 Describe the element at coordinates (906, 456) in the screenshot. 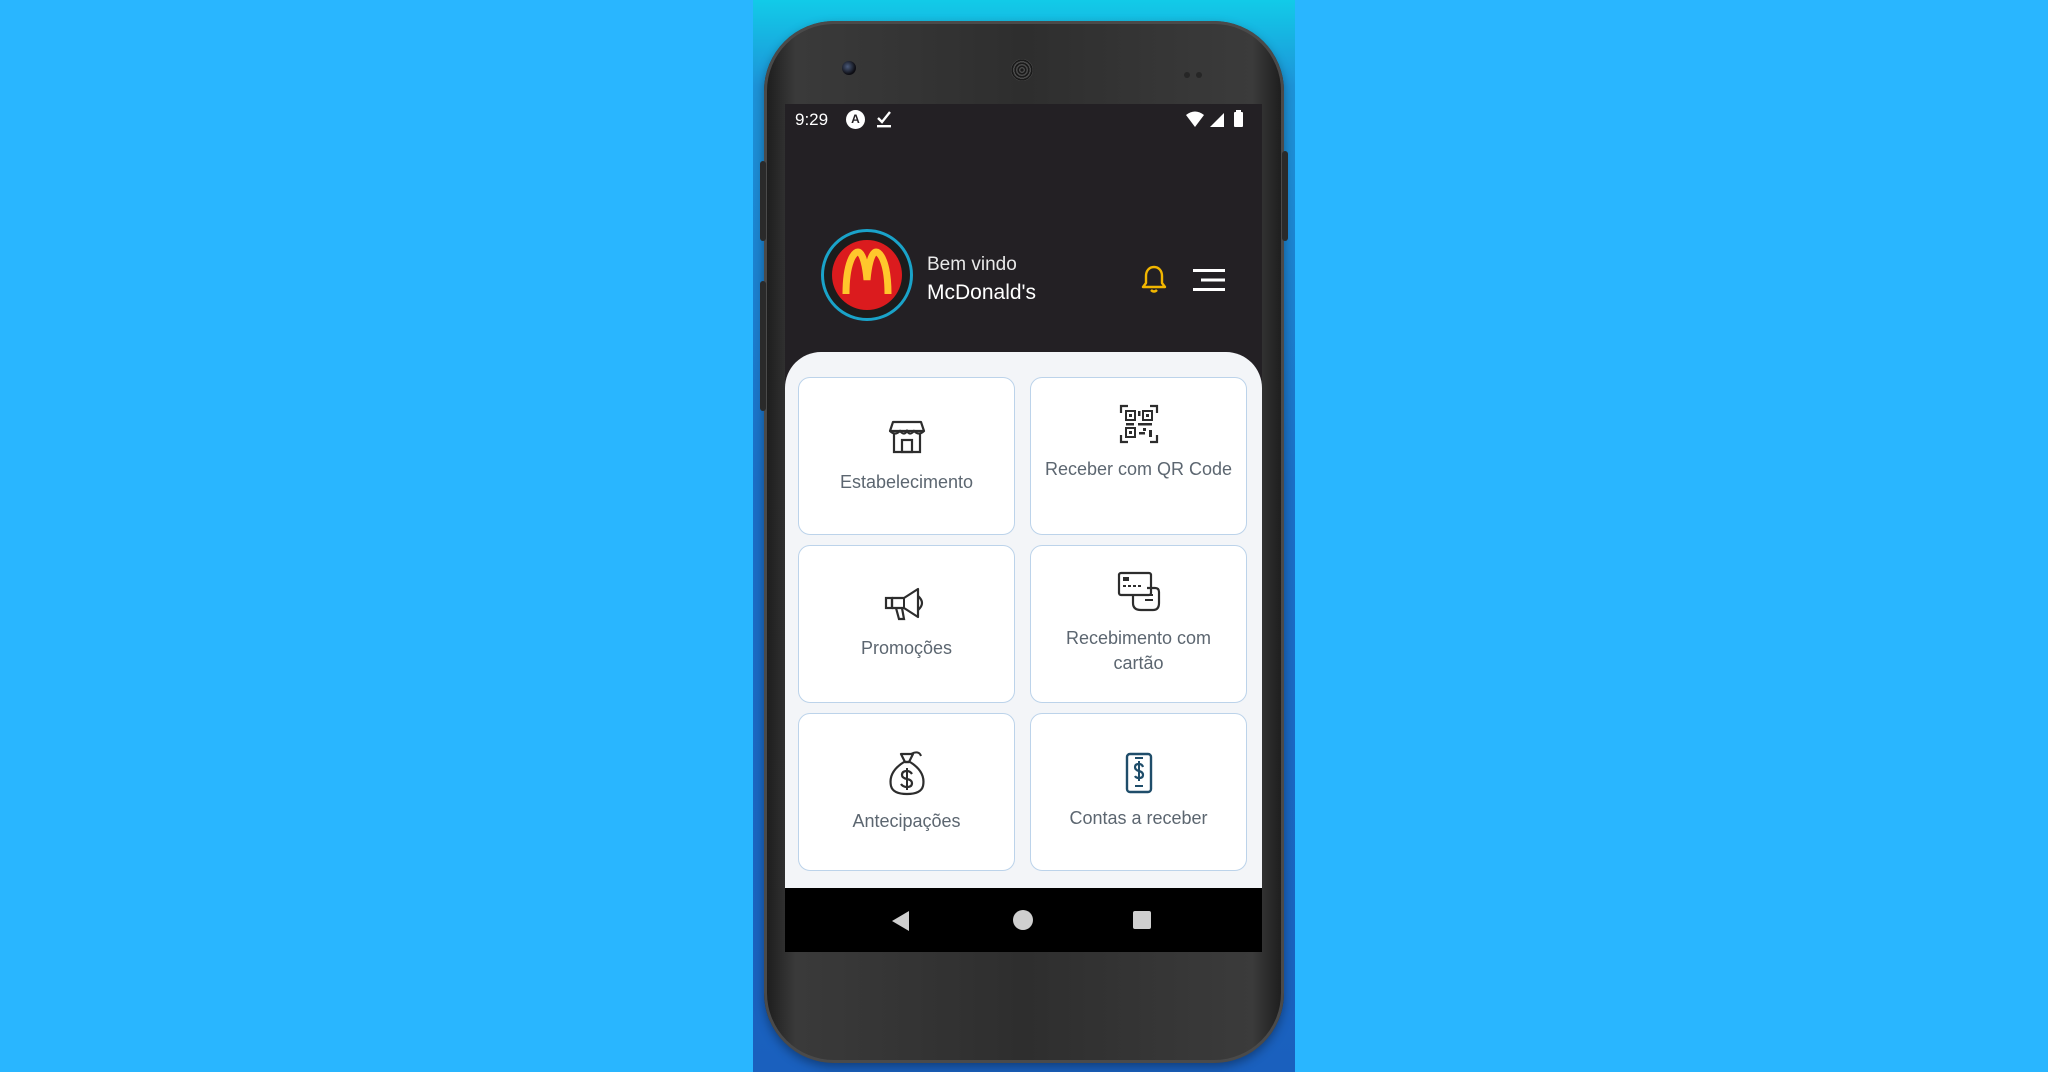

I see `card-estabelecimento: Estabelecimento` at that location.